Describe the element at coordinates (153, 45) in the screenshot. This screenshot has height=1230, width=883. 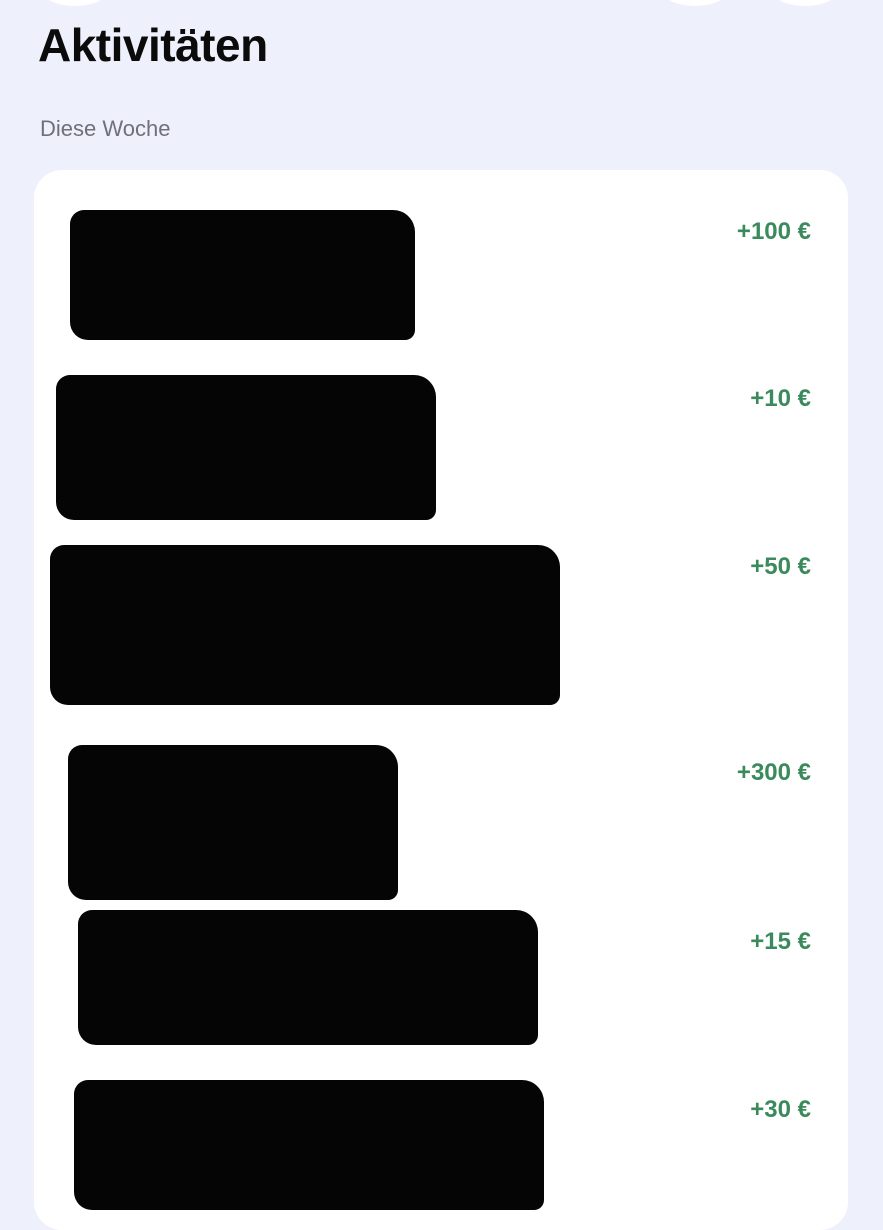
I see `page-title: Aktivitäten` at that location.